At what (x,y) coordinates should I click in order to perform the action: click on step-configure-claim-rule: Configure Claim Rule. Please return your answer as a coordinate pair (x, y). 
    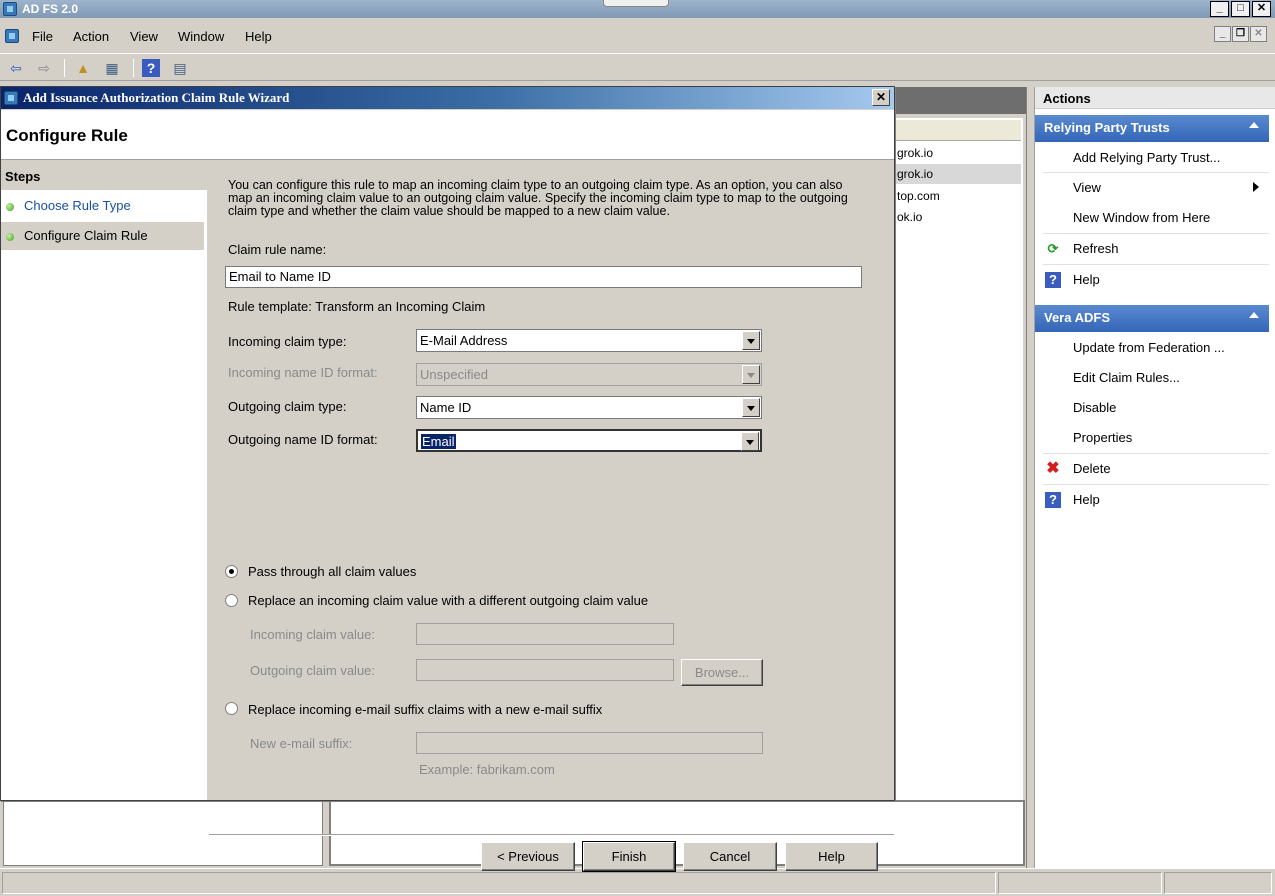
    Looking at the image, I should click on (102, 236).